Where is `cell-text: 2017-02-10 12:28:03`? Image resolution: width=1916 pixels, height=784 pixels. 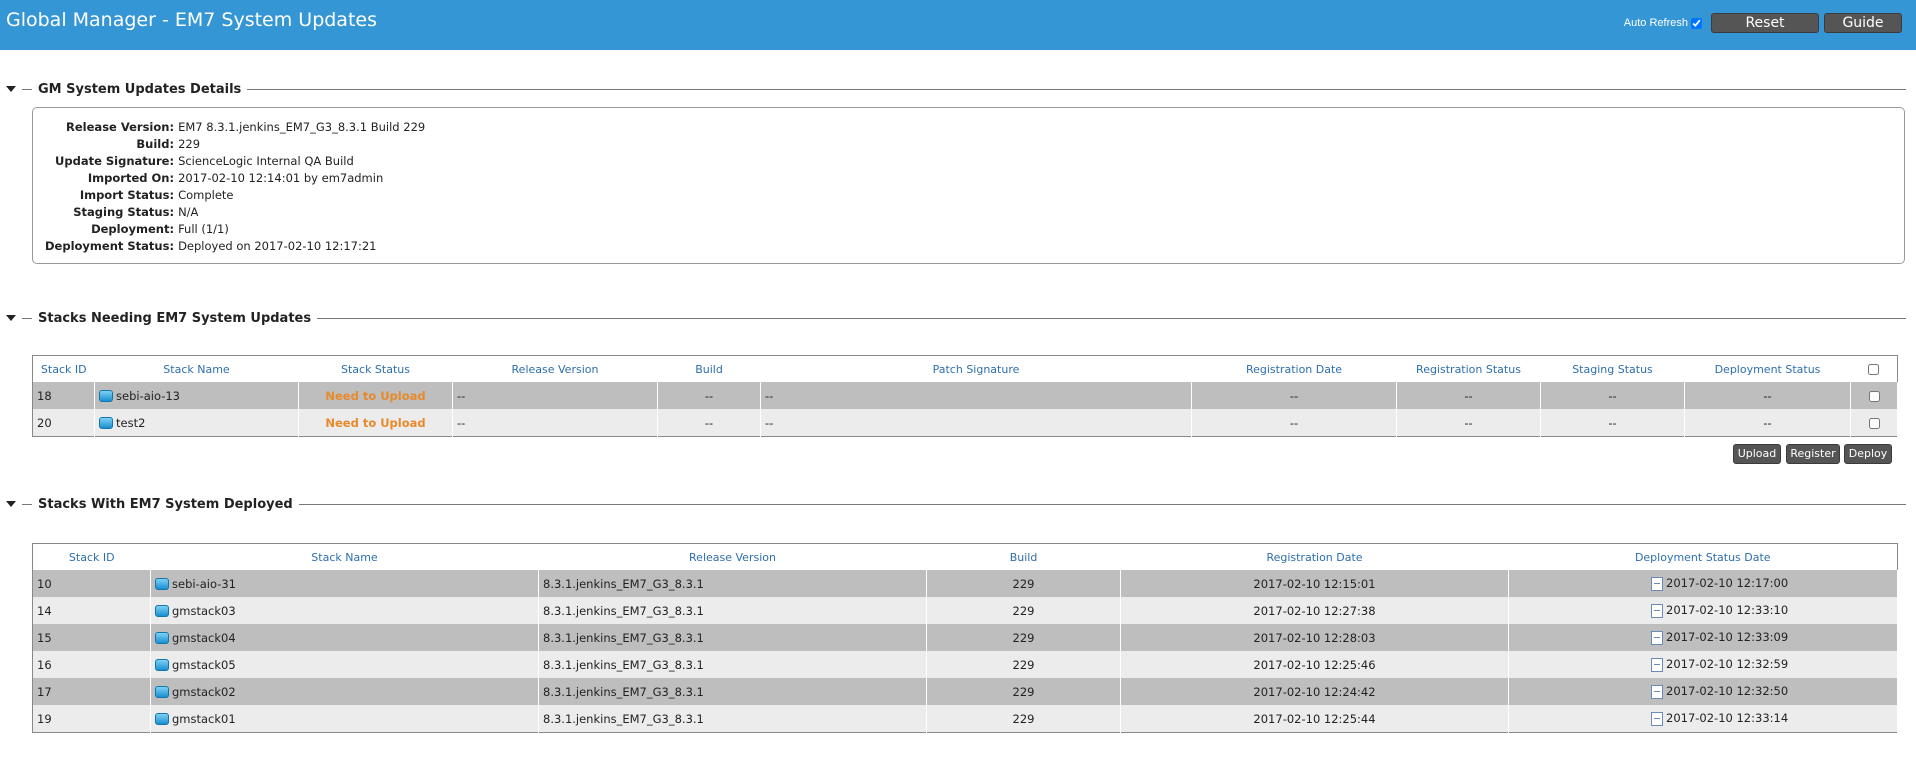
cell-text: 2017-02-10 12:28:03 is located at coordinates (1314, 637).